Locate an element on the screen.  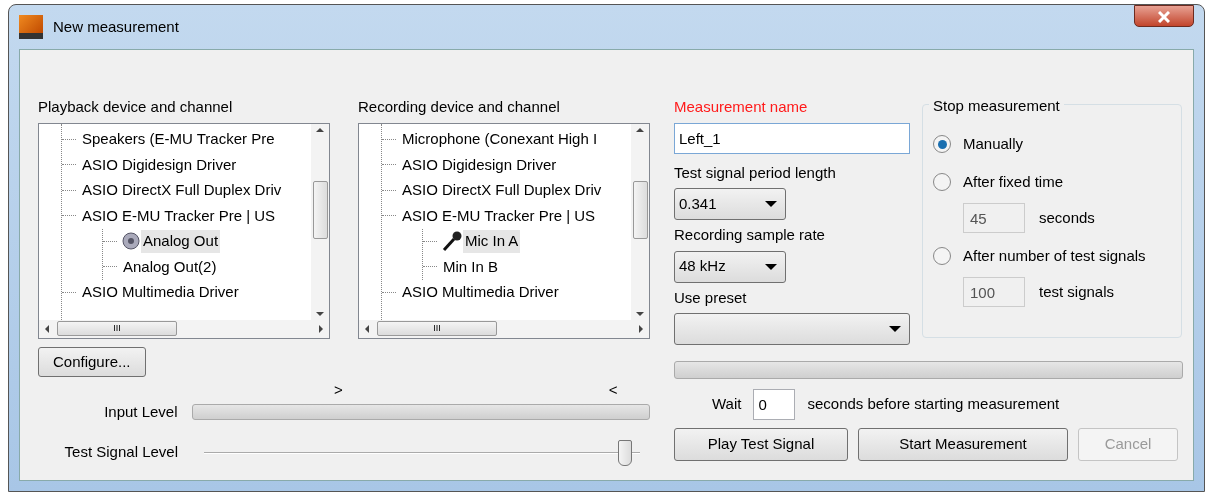
tree-item: Min In B is located at coordinates (471, 266).